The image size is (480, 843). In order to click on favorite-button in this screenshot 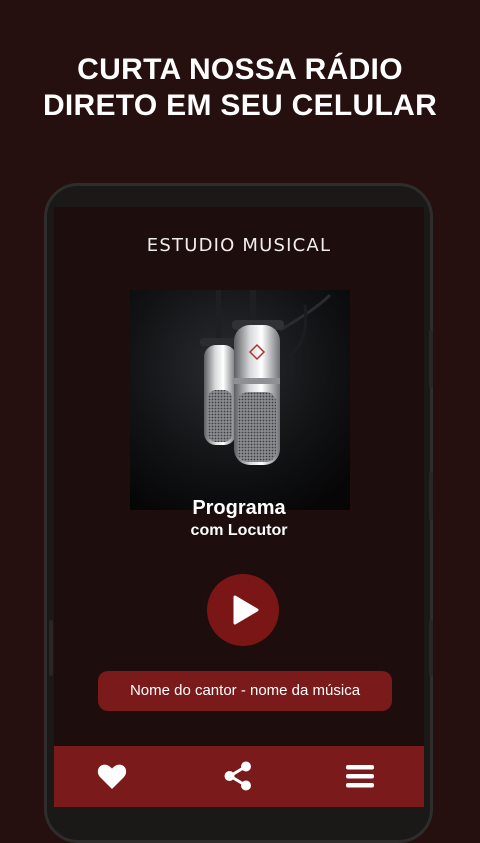, I will do `click(112, 776)`.